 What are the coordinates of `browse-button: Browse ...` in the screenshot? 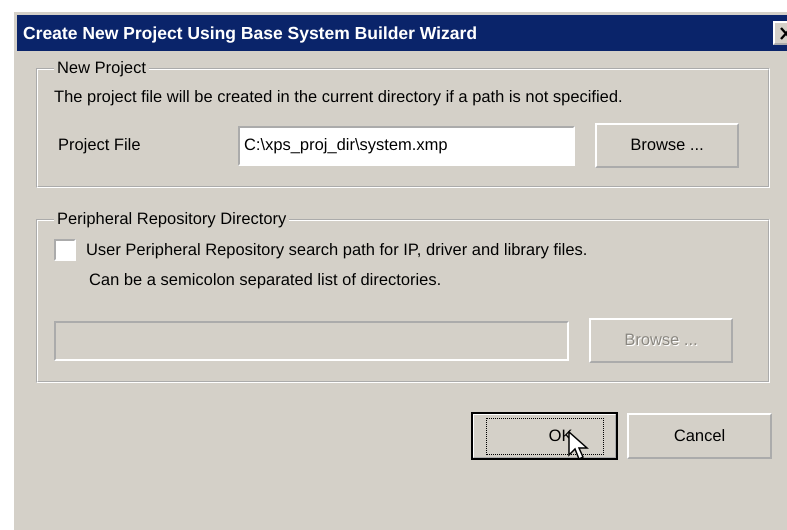 It's located at (667, 145).